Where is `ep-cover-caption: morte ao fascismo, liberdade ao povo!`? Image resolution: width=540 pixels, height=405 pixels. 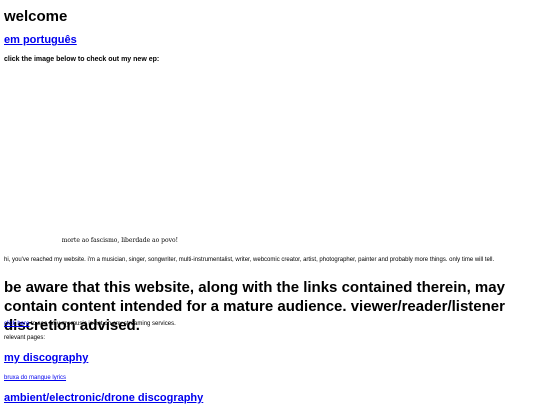 ep-cover-caption: morte ao fascismo, liberdade ao povo! is located at coordinates (119, 240).